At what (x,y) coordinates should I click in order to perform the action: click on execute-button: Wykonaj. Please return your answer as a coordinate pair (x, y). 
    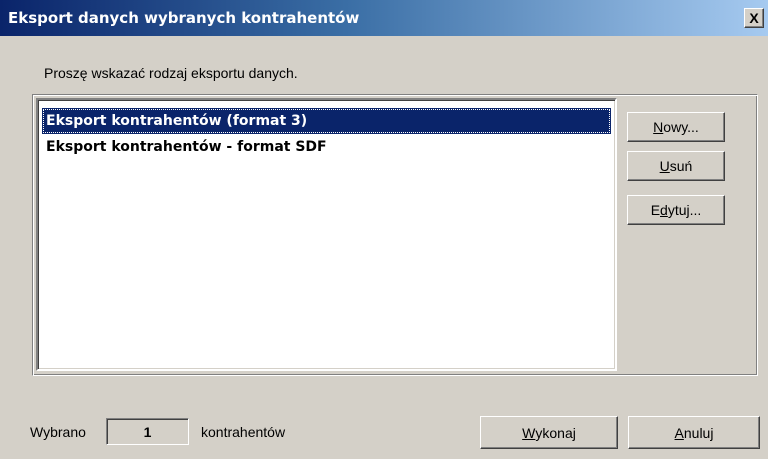
    Looking at the image, I should click on (549, 432).